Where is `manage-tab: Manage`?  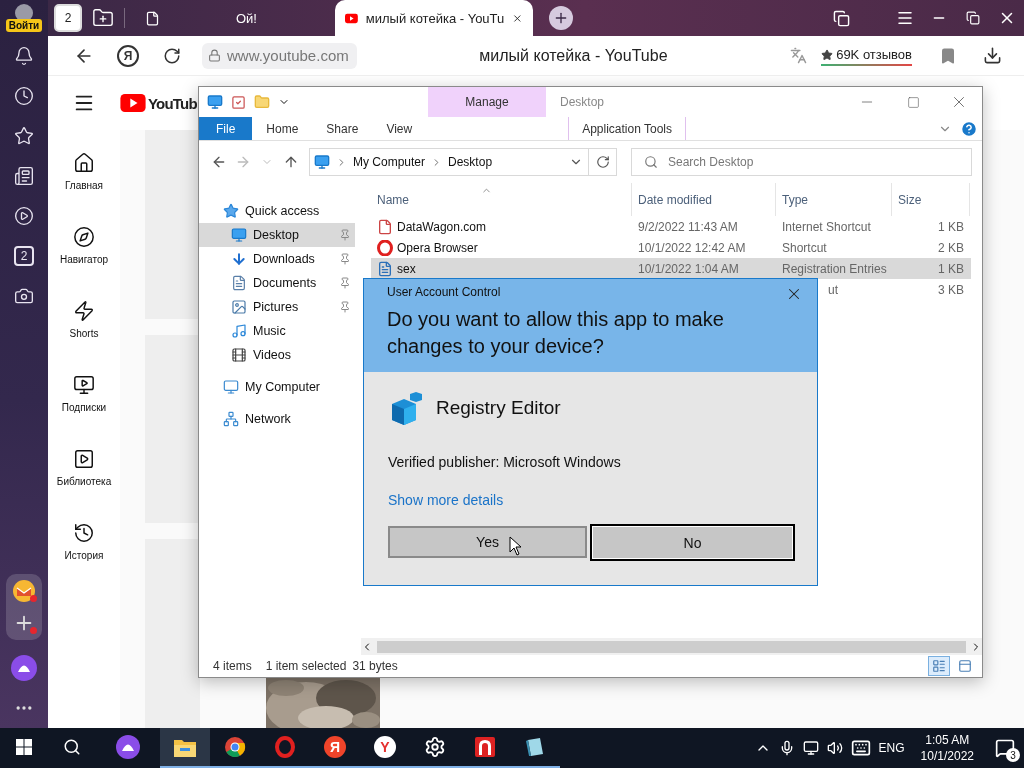 manage-tab: Manage is located at coordinates (487, 102).